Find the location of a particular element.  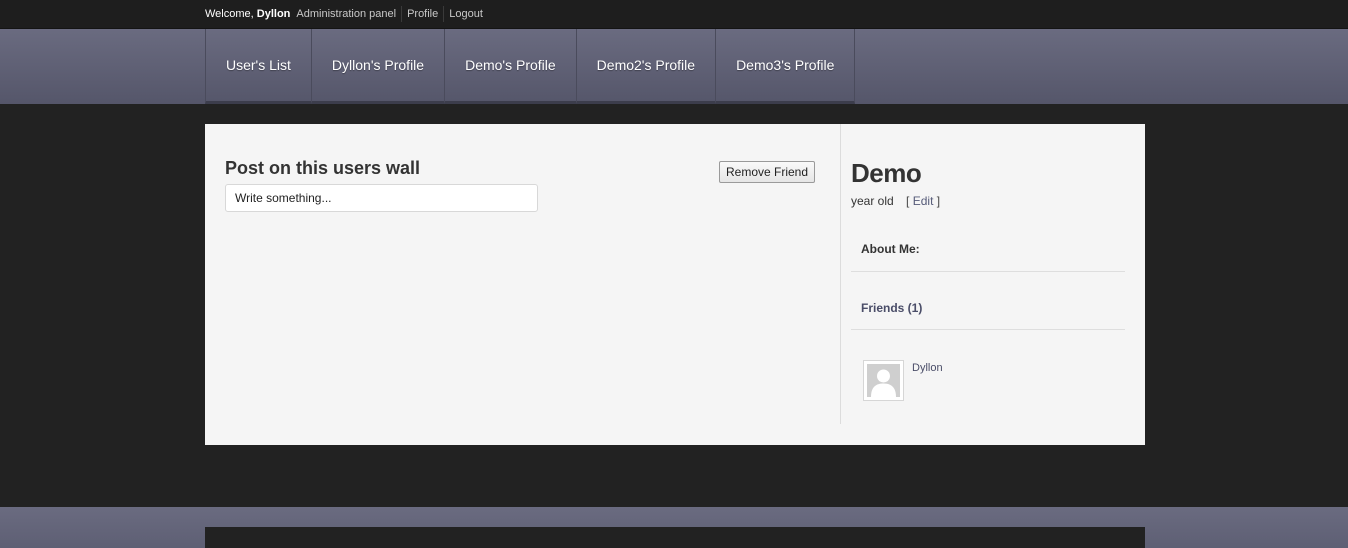

footer-content is located at coordinates (675, 537).